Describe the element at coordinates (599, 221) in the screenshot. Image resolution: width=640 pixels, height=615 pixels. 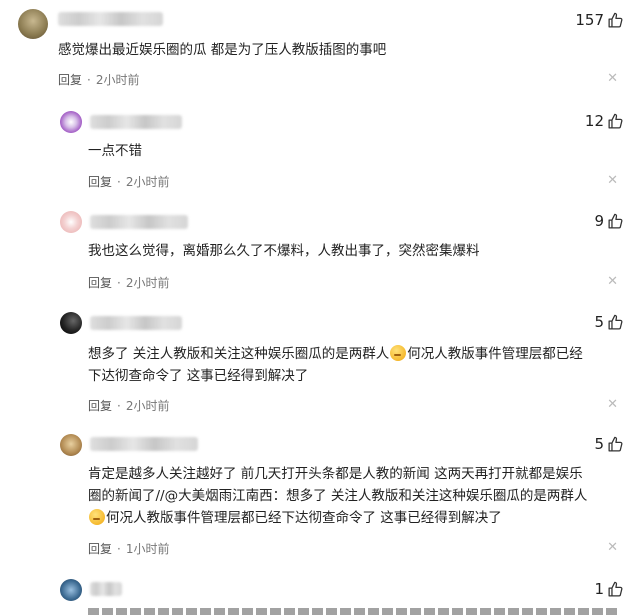
I see `like-count: 9` at that location.